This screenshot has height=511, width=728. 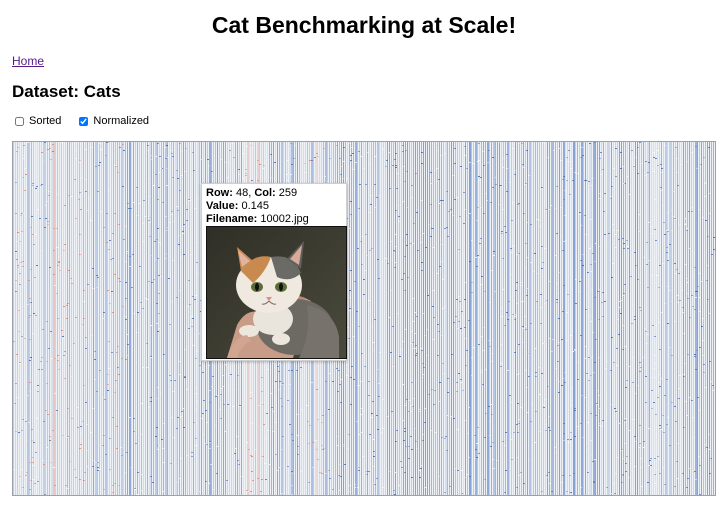 I want to click on sorted-checkbox, so click(x=19, y=121).